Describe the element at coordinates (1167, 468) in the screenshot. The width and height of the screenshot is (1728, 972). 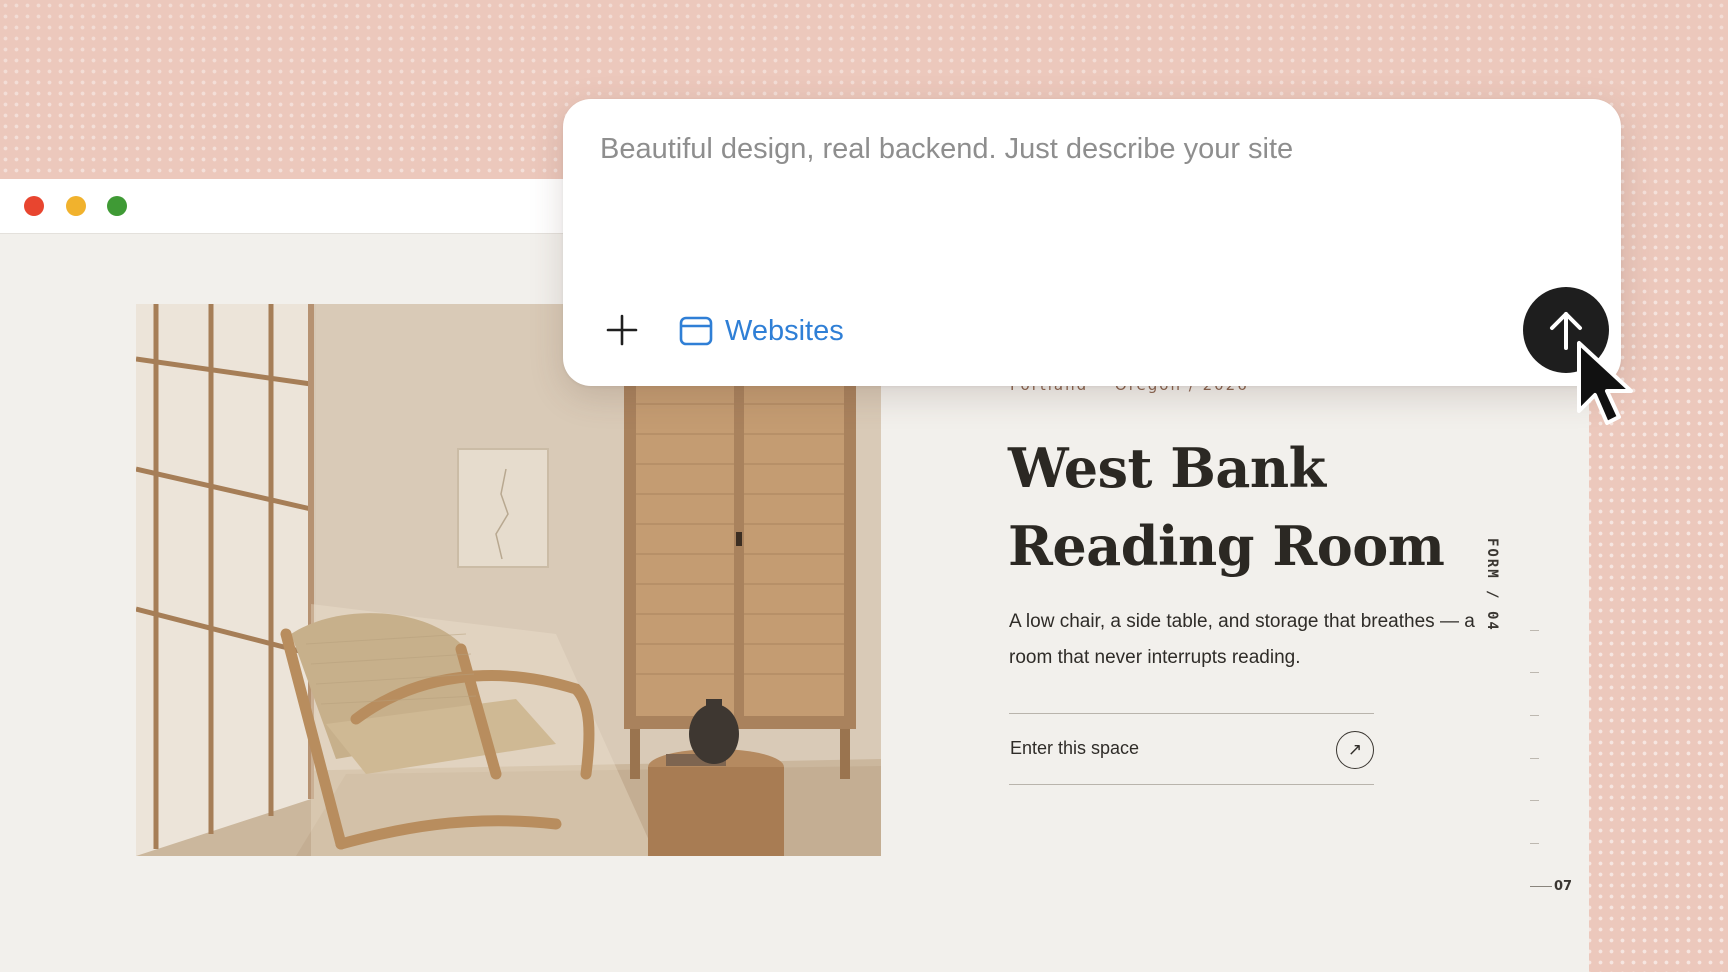
I see `page-title-line-1: West Bank` at that location.